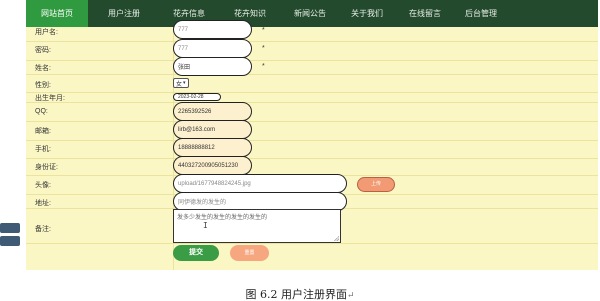 This screenshot has width=600, height=301. Describe the element at coordinates (43, 85) in the screenshot. I see `gender-label: 性别:` at that location.